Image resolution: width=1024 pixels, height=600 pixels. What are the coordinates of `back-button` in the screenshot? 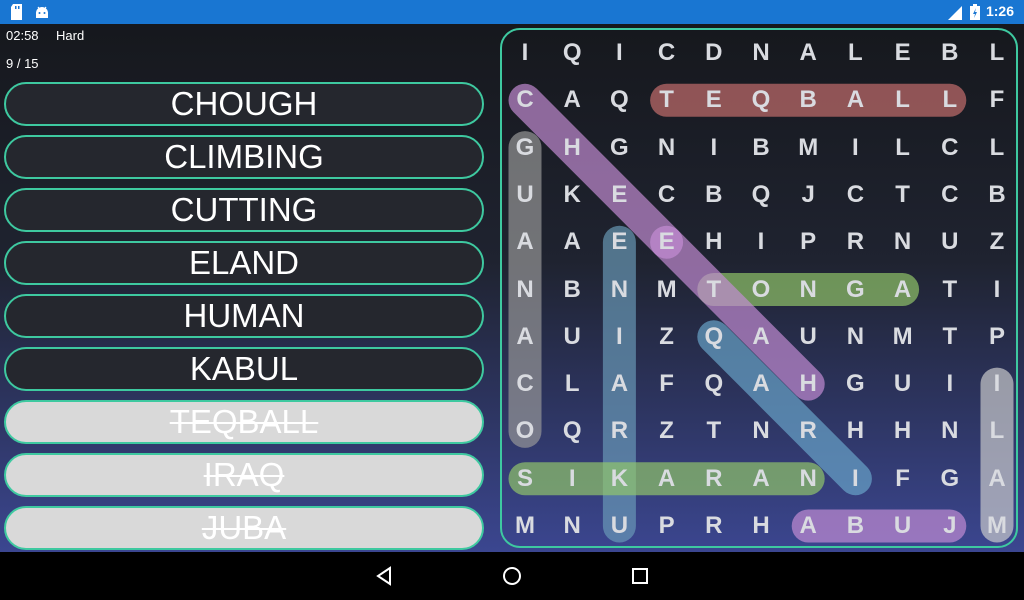 It's located at (384, 576).